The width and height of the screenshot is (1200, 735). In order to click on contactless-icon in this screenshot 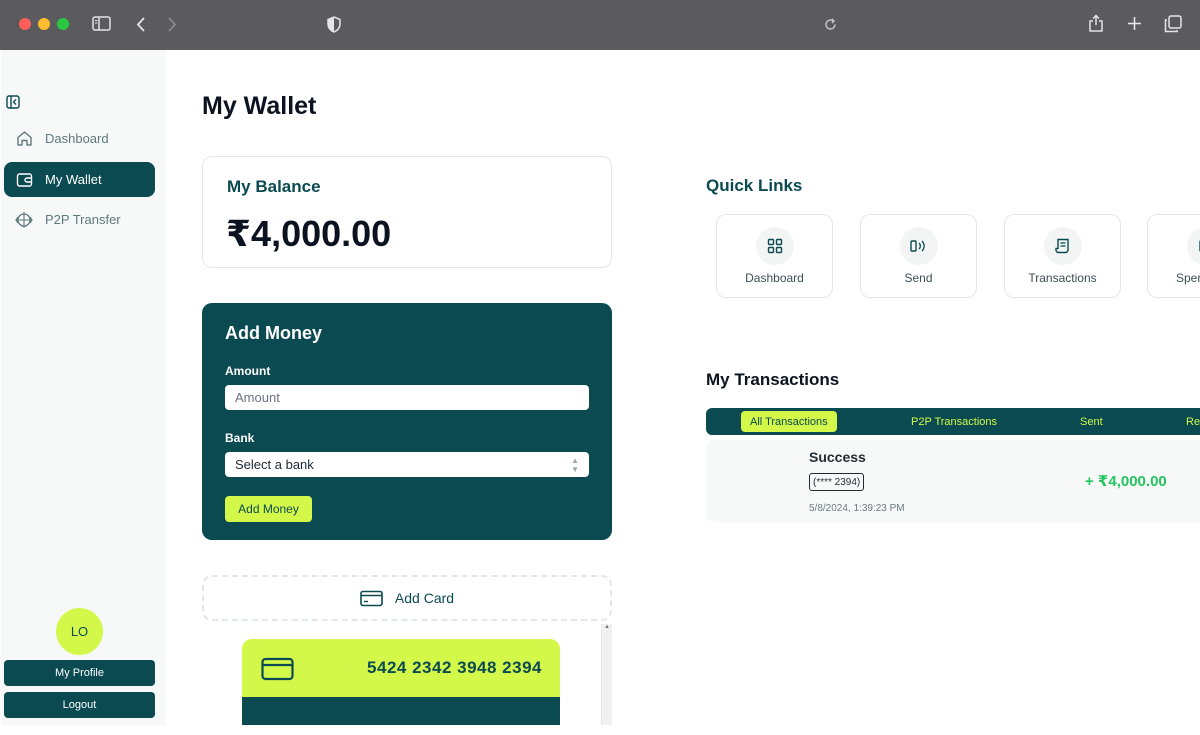, I will do `click(918, 246)`.